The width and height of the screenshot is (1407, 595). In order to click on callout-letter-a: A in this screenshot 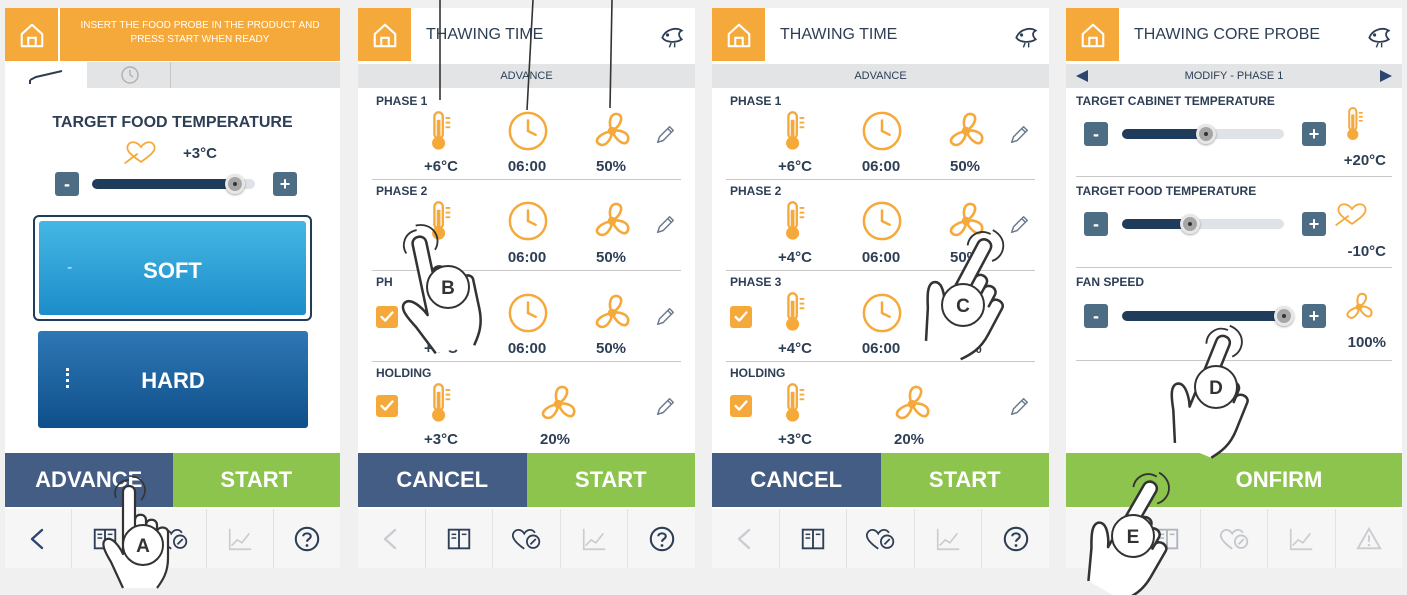, I will do `click(143, 546)`.